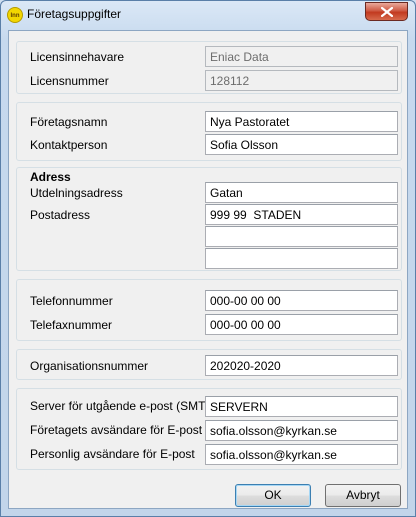  I want to click on app-icon: Inn, so click(15, 15).